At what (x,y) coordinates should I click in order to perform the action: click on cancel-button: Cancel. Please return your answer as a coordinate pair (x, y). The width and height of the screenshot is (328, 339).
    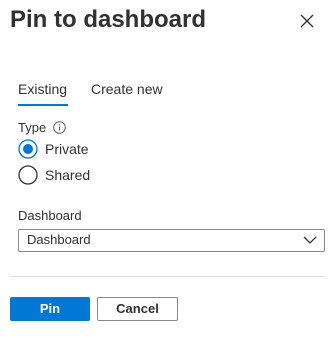
    Looking at the image, I should click on (137, 309).